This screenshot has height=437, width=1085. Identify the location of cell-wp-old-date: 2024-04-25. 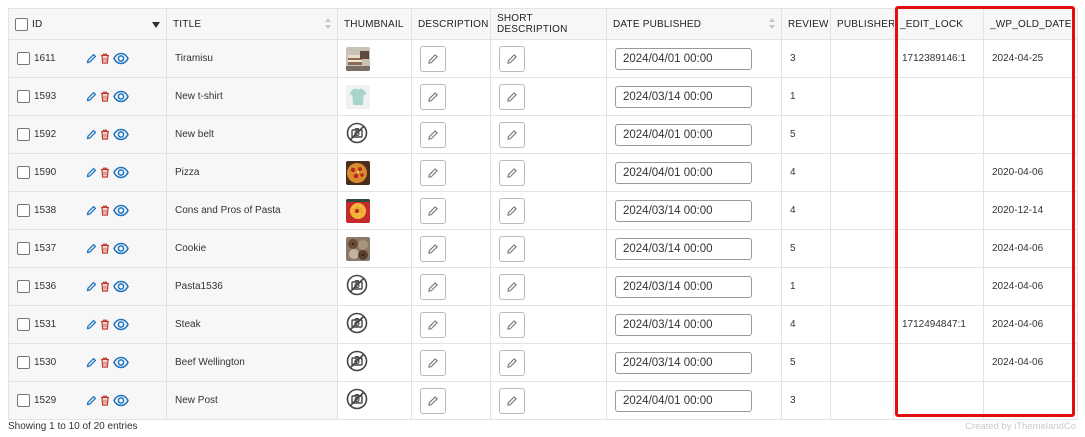
(1030, 58).